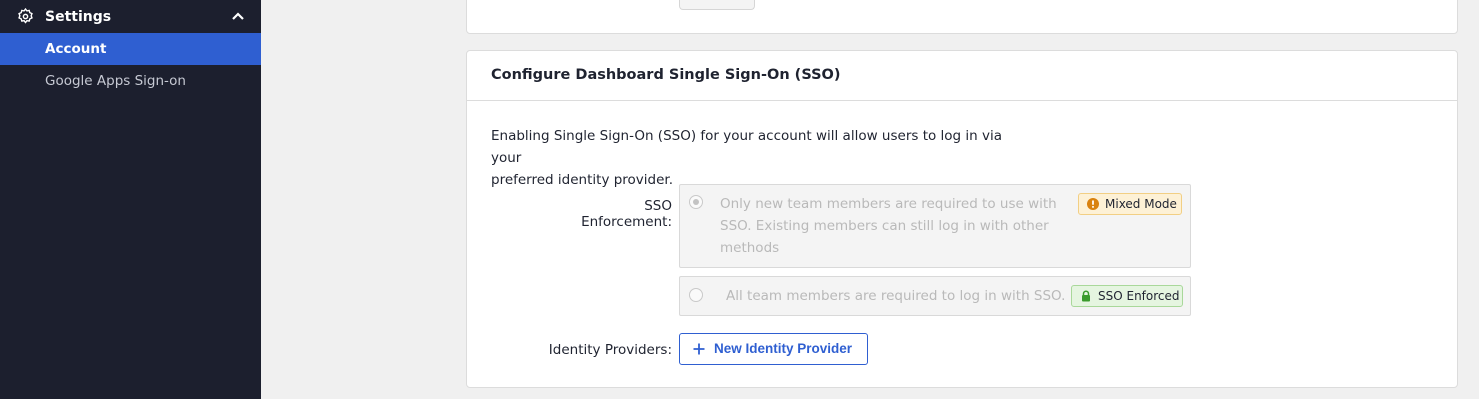 The image size is (1479, 399). I want to click on mixed-mode-badge: Mixed Mode, so click(1130, 204).